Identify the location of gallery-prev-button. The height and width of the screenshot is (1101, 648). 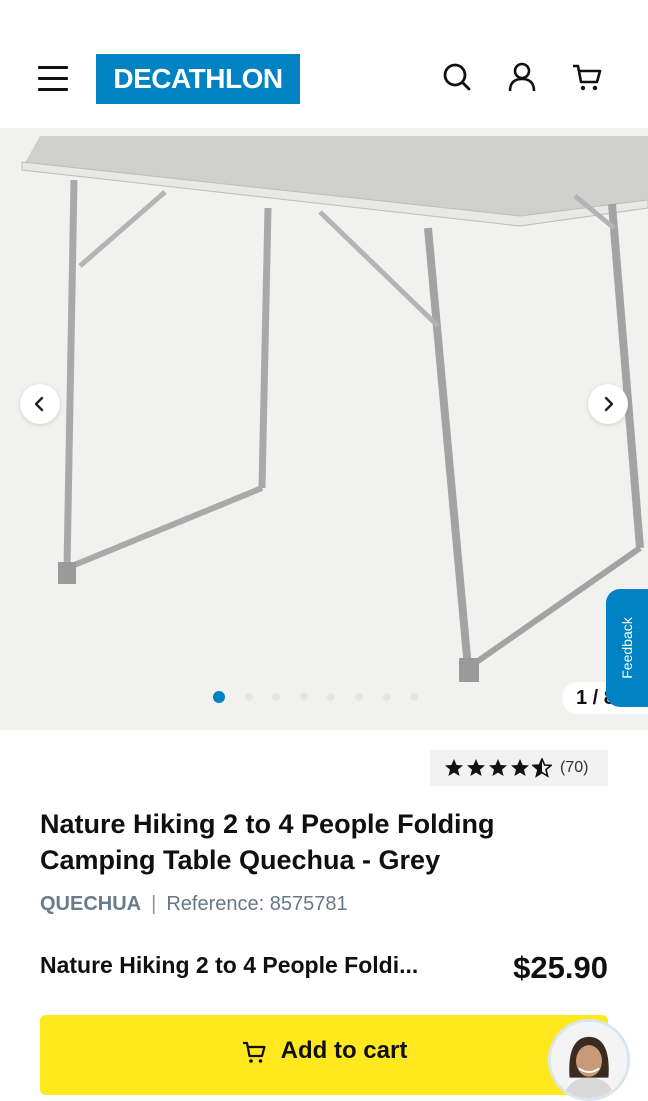
(40, 404).